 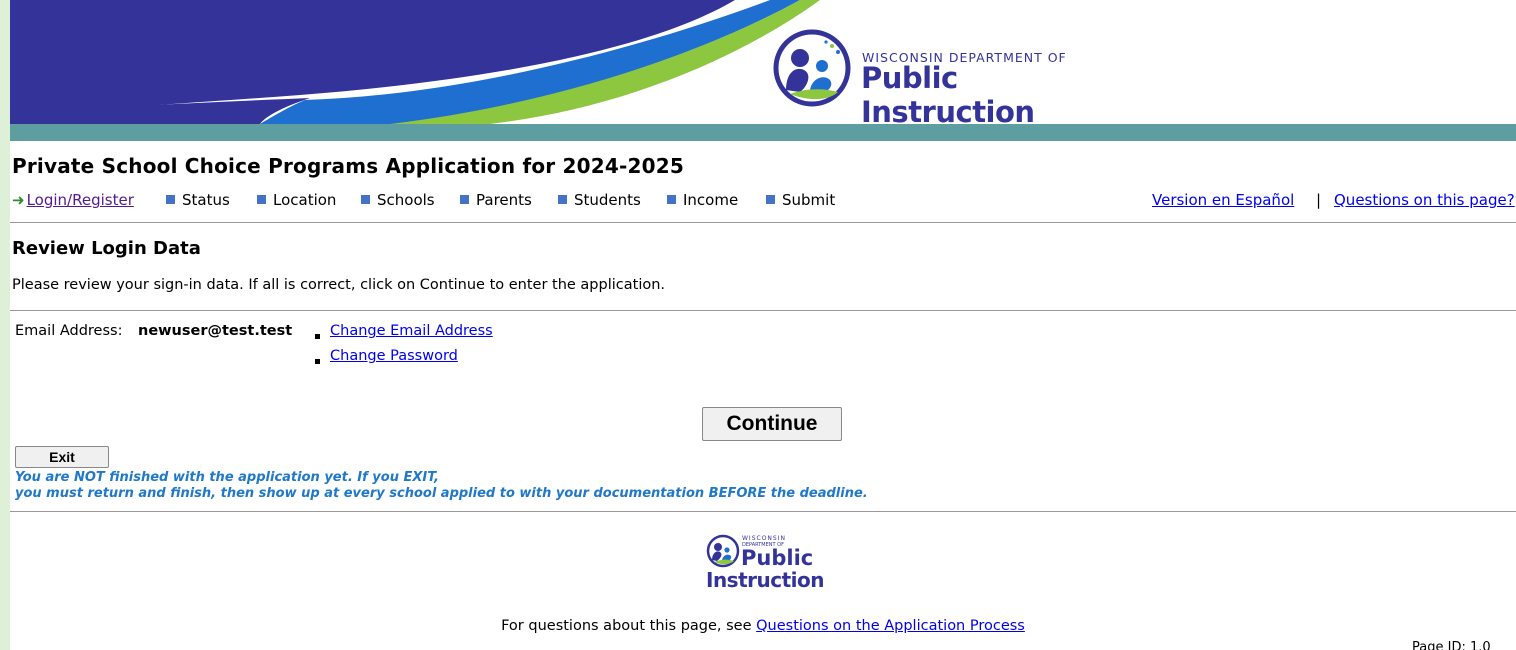 What do you see at coordinates (607, 200) in the screenshot?
I see `nav-step-label: Students` at bounding box center [607, 200].